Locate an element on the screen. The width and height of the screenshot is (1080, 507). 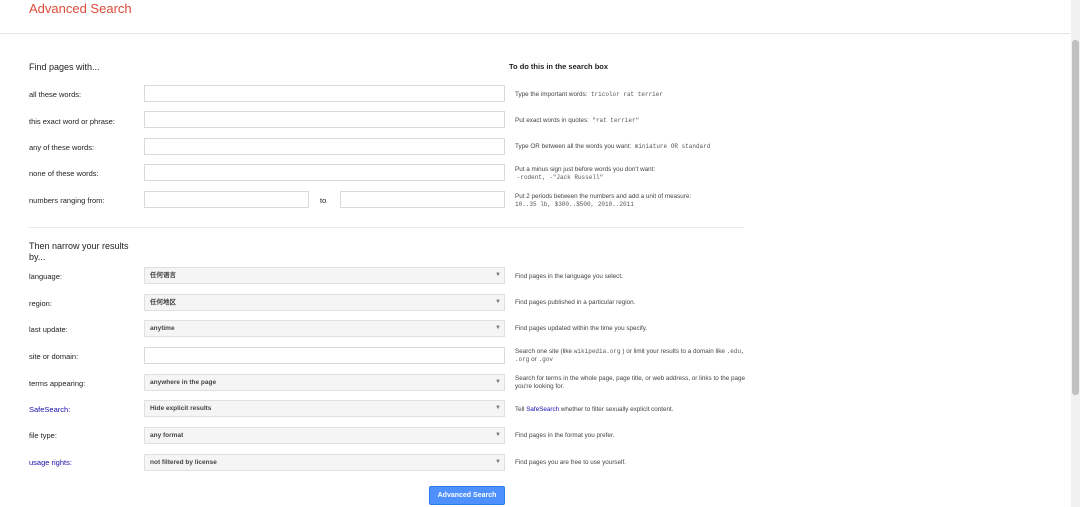
none-words-input is located at coordinates (324, 172).